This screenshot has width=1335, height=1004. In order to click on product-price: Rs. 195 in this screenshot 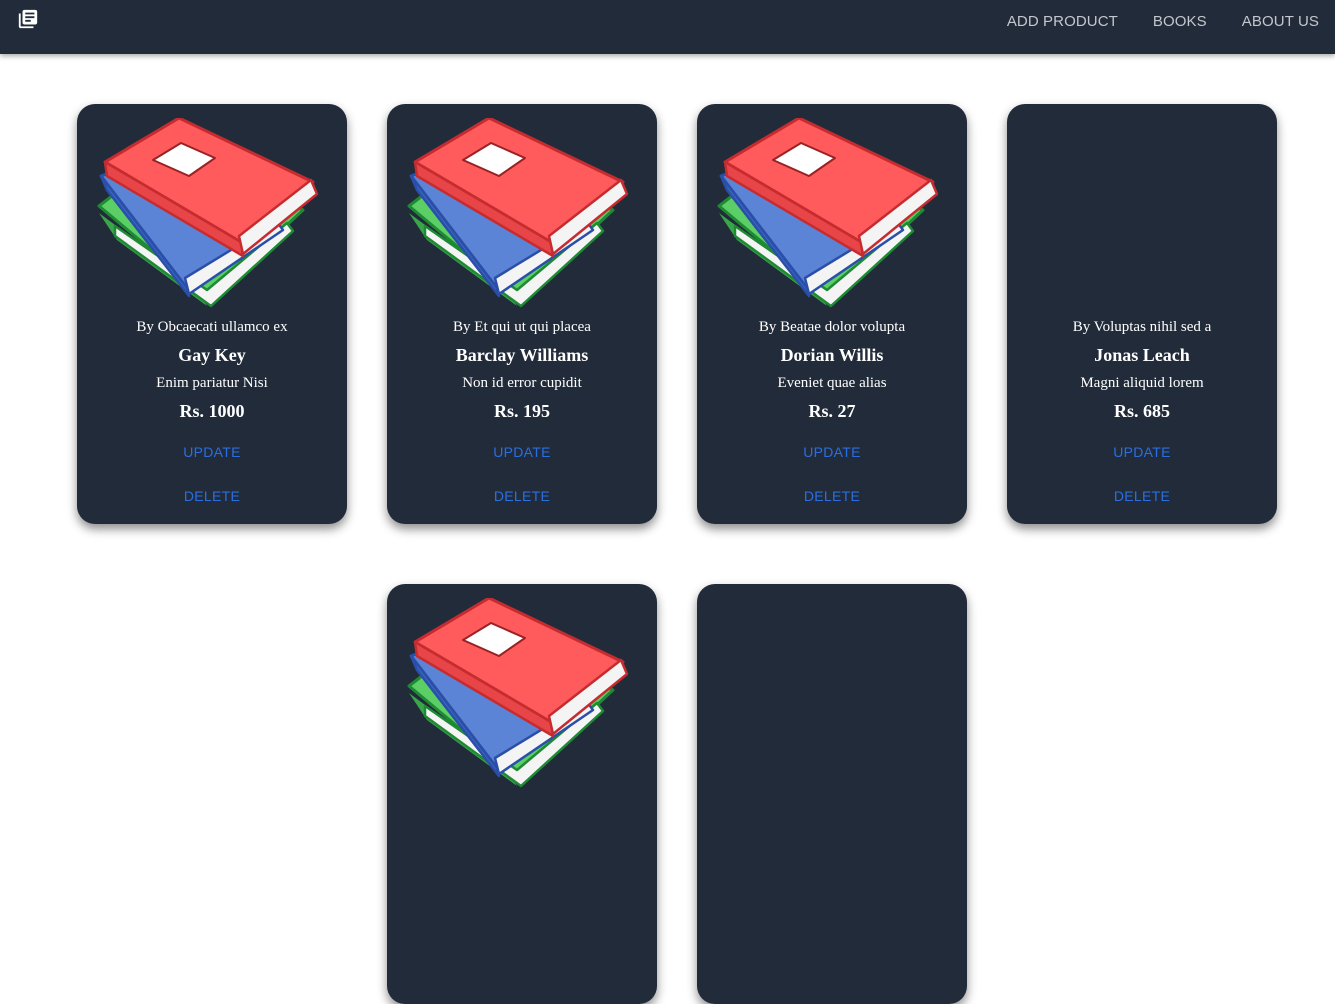, I will do `click(521, 411)`.